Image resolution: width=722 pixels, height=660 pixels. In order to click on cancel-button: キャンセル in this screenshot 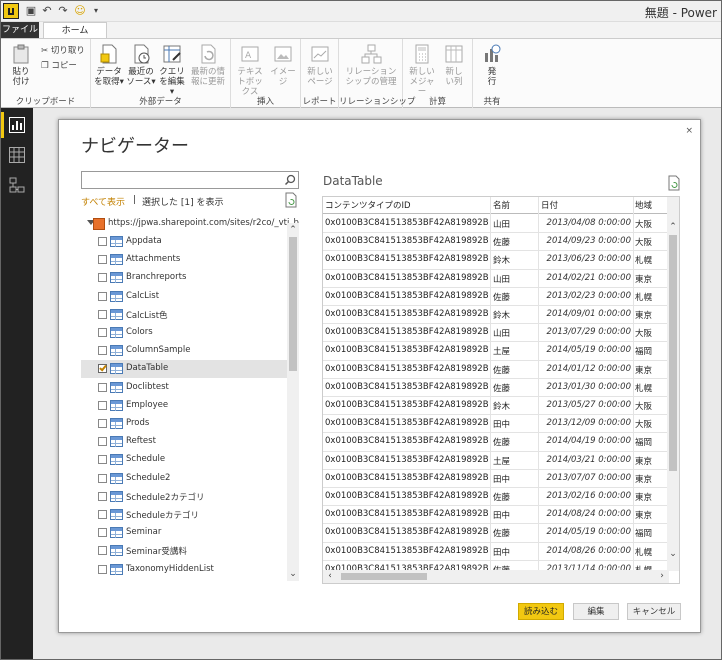, I will do `click(654, 611)`.